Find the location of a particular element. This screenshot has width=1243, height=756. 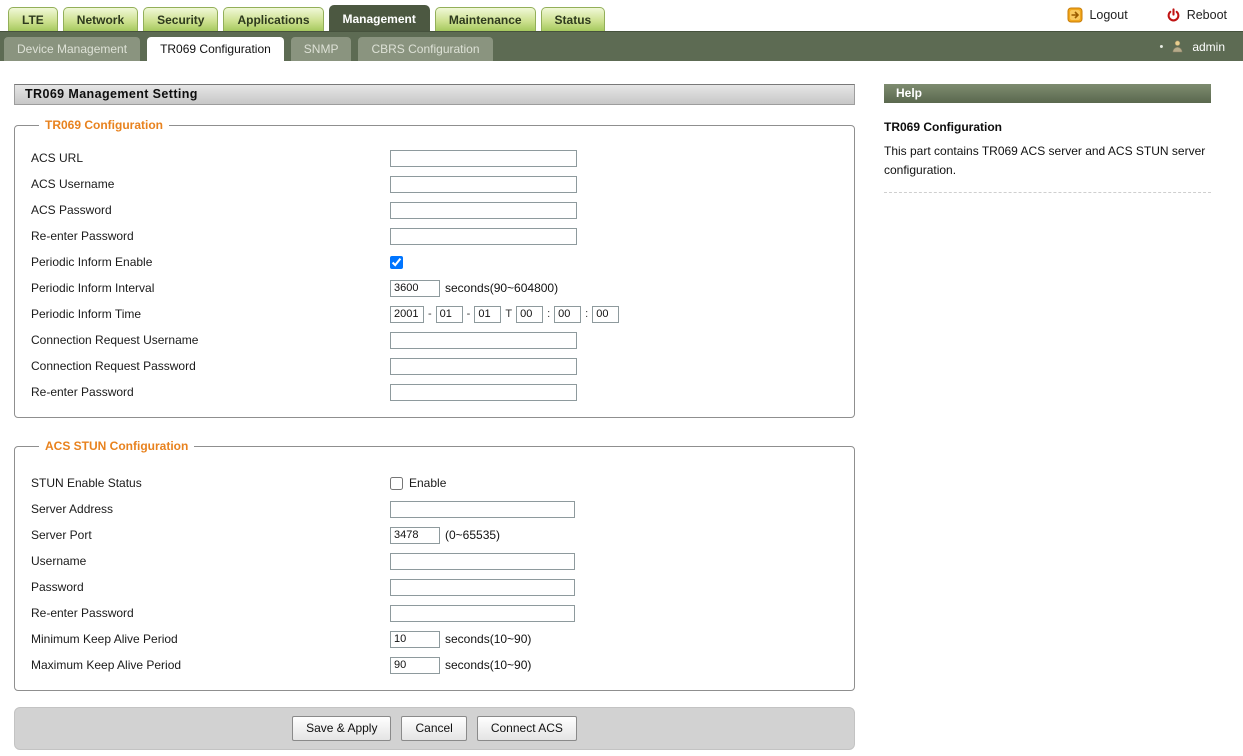

help-title: TR069 Configuration is located at coordinates (943, 127).